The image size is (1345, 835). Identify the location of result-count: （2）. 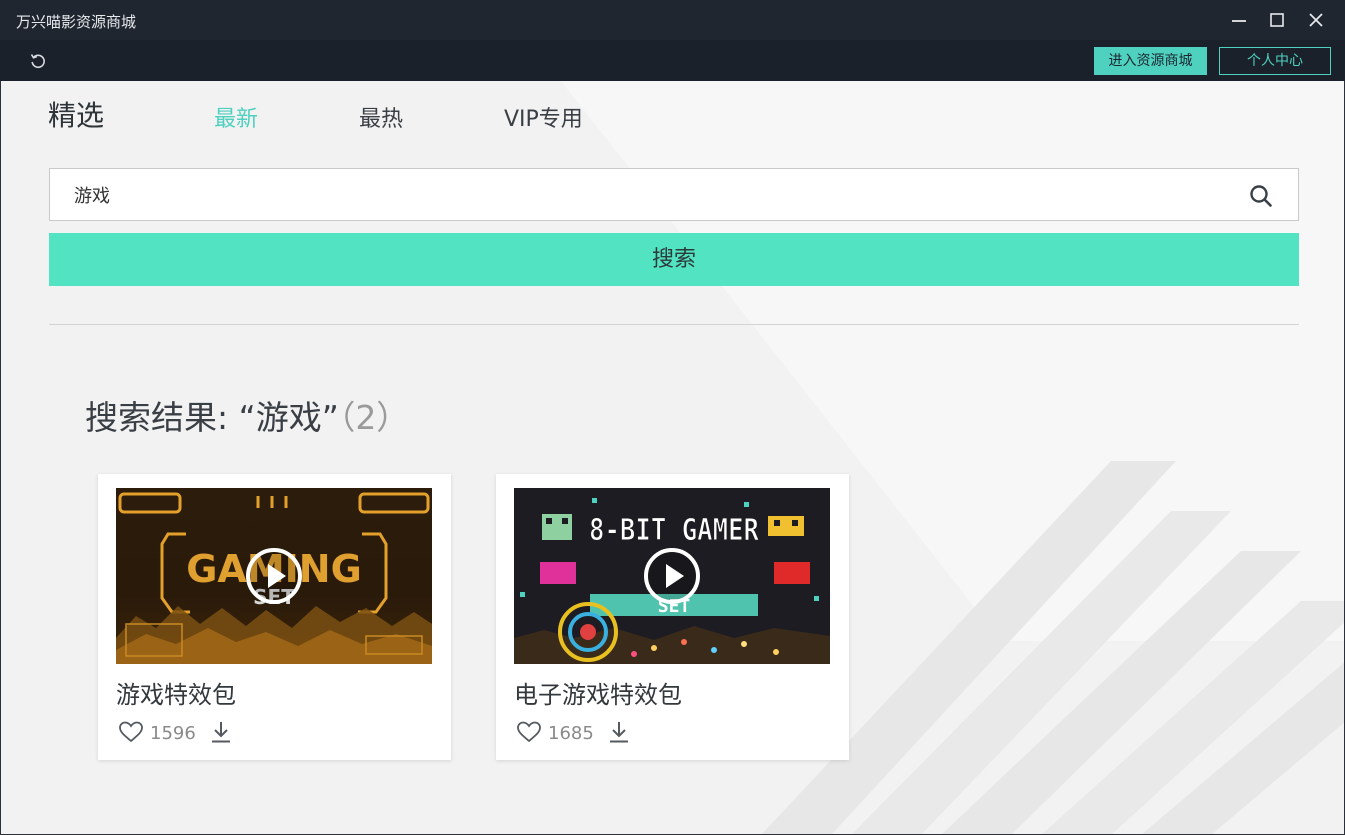
(374, 417).